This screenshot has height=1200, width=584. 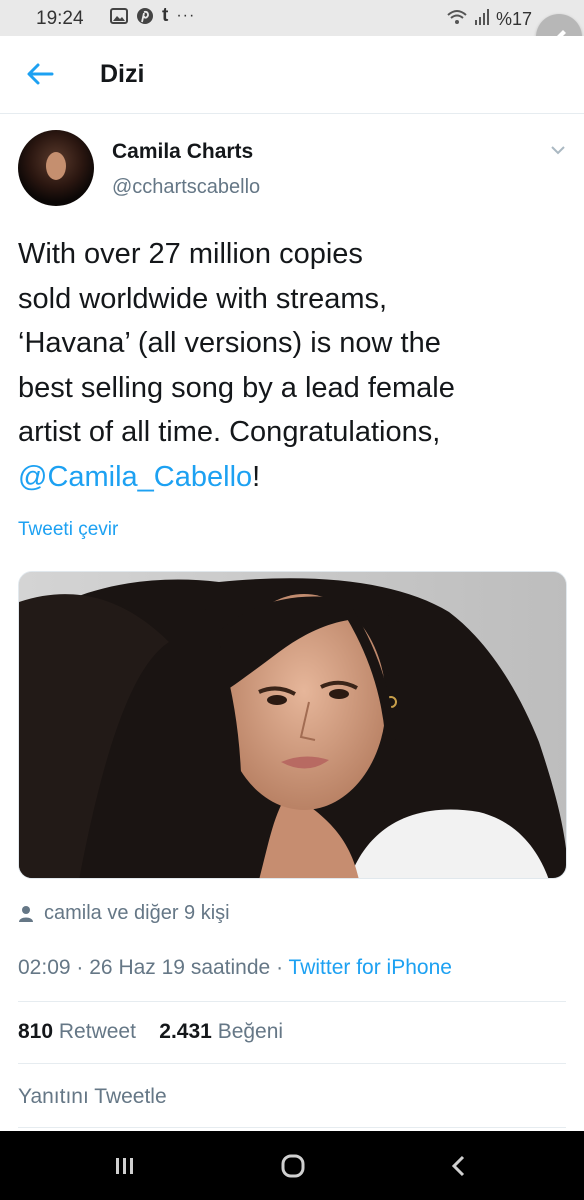 I want to click on likes-stat: 2.431 Beğeni, so click(x=221, y=1031).